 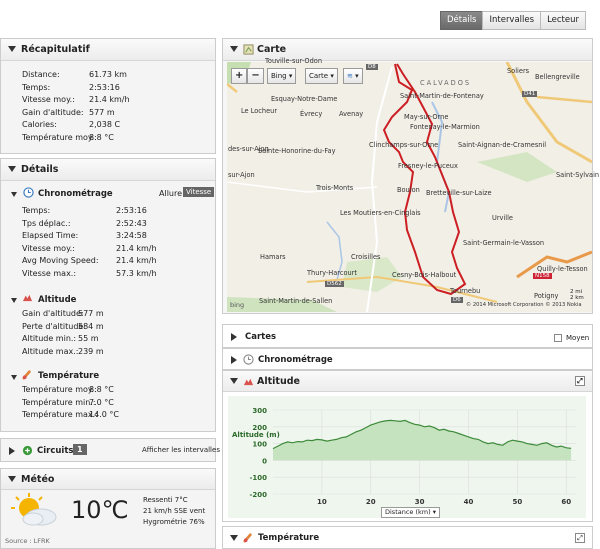 What do you see at coordinates (259, 445) in the screenshot?
I see `y-tick-label: 100` at bounding box center [259, 445].